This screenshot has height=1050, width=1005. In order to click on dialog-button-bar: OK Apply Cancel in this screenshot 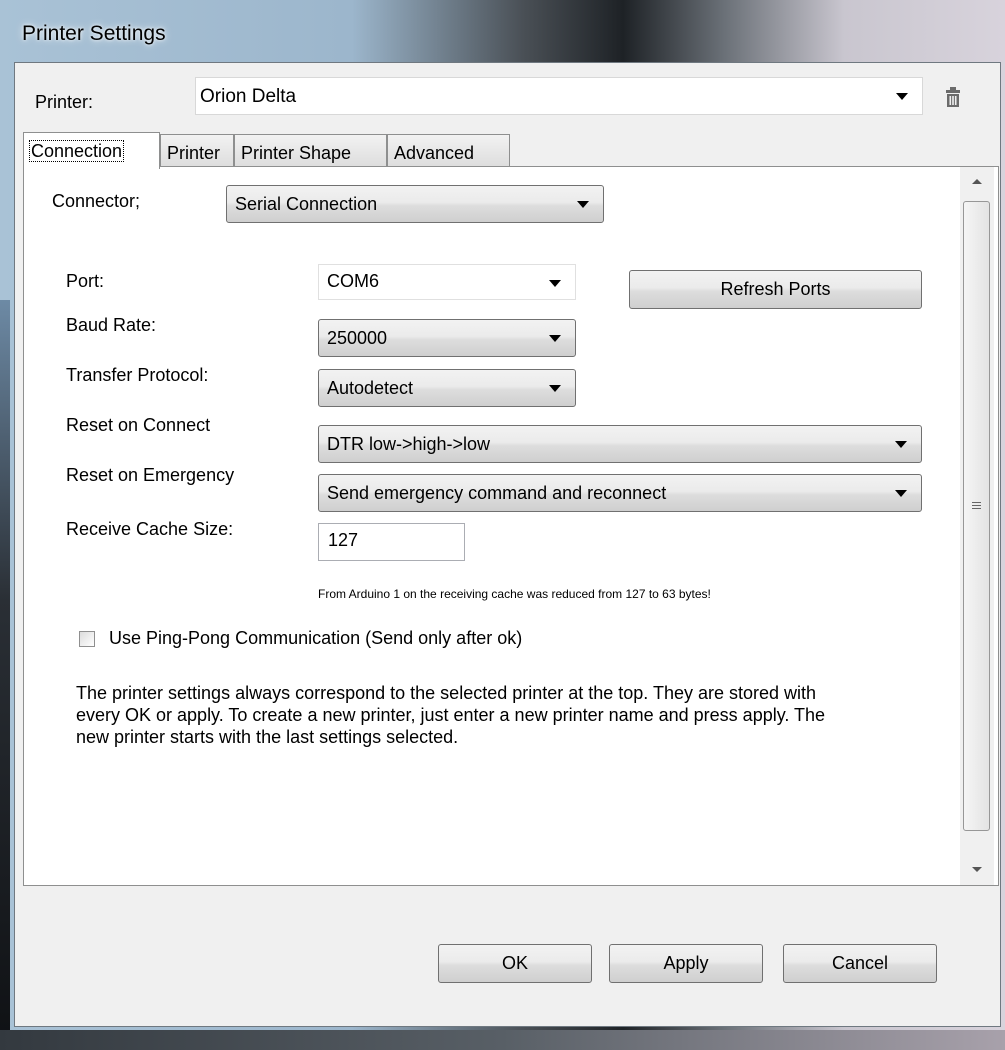, I will do `click(507, 962)`.